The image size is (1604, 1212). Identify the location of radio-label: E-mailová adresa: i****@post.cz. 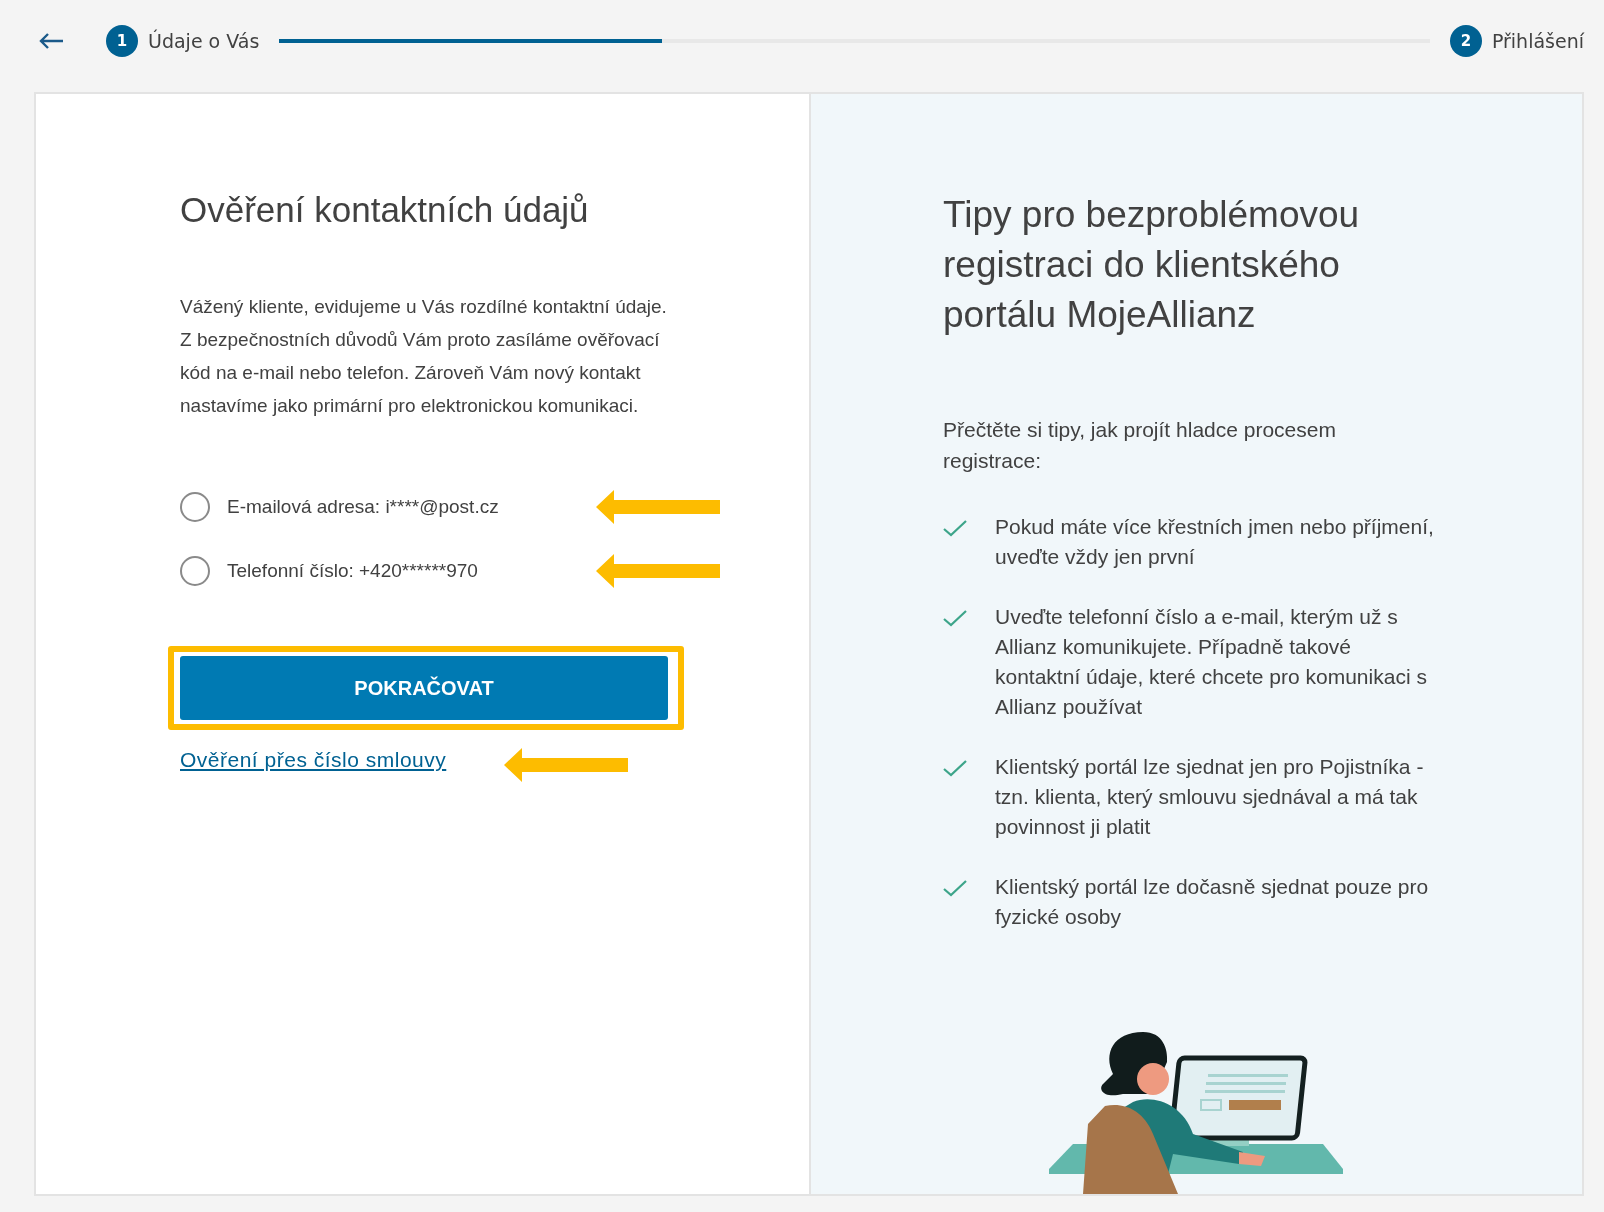
(363, 507).